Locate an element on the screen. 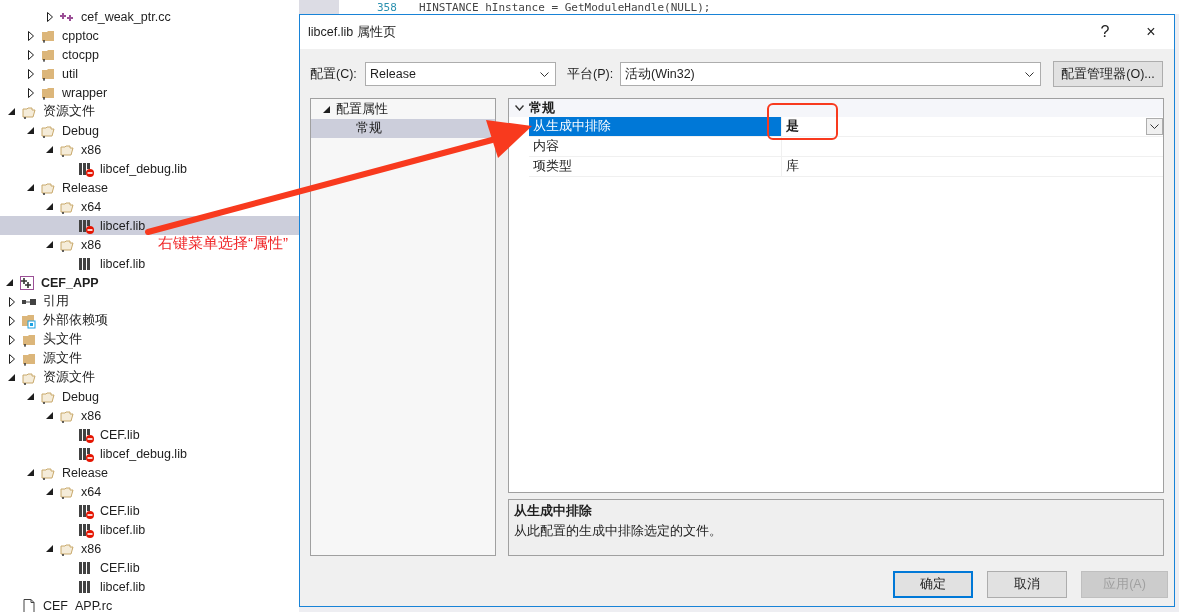 Image resolution: width=1179 pixels, height=612 pixels. platform-label: 平台(P): is located at coordinates (591, 74).